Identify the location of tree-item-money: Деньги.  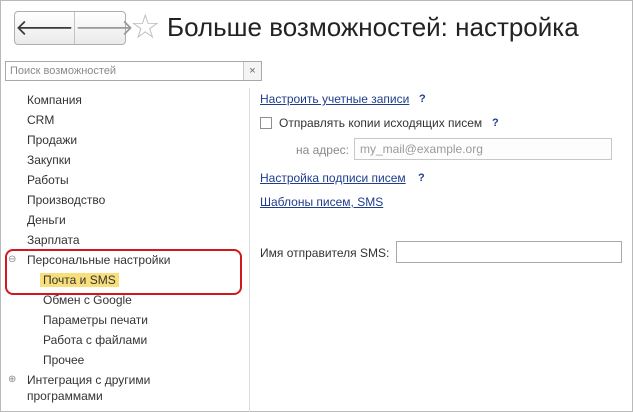
(46, 220).